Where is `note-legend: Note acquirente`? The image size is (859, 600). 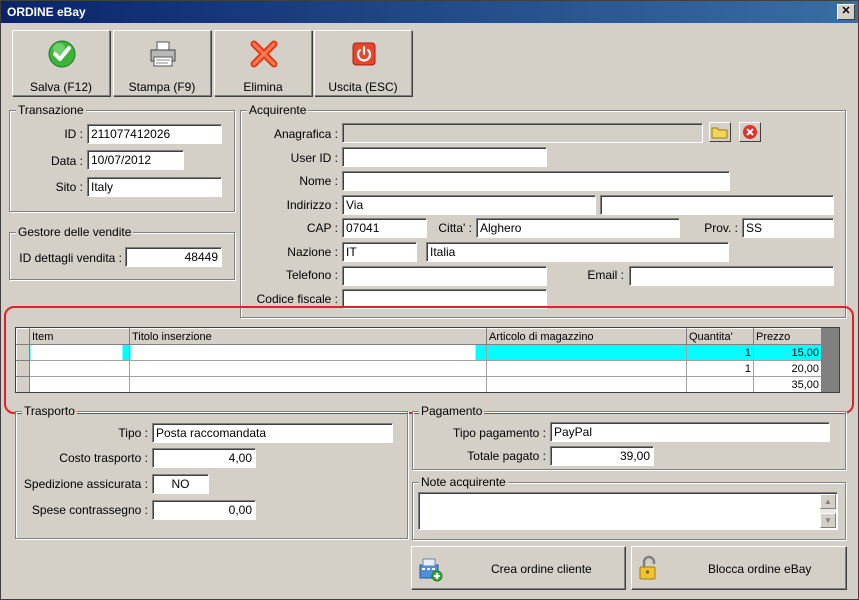
note-legend: Note acquirente is located at coordinates (463, 482).